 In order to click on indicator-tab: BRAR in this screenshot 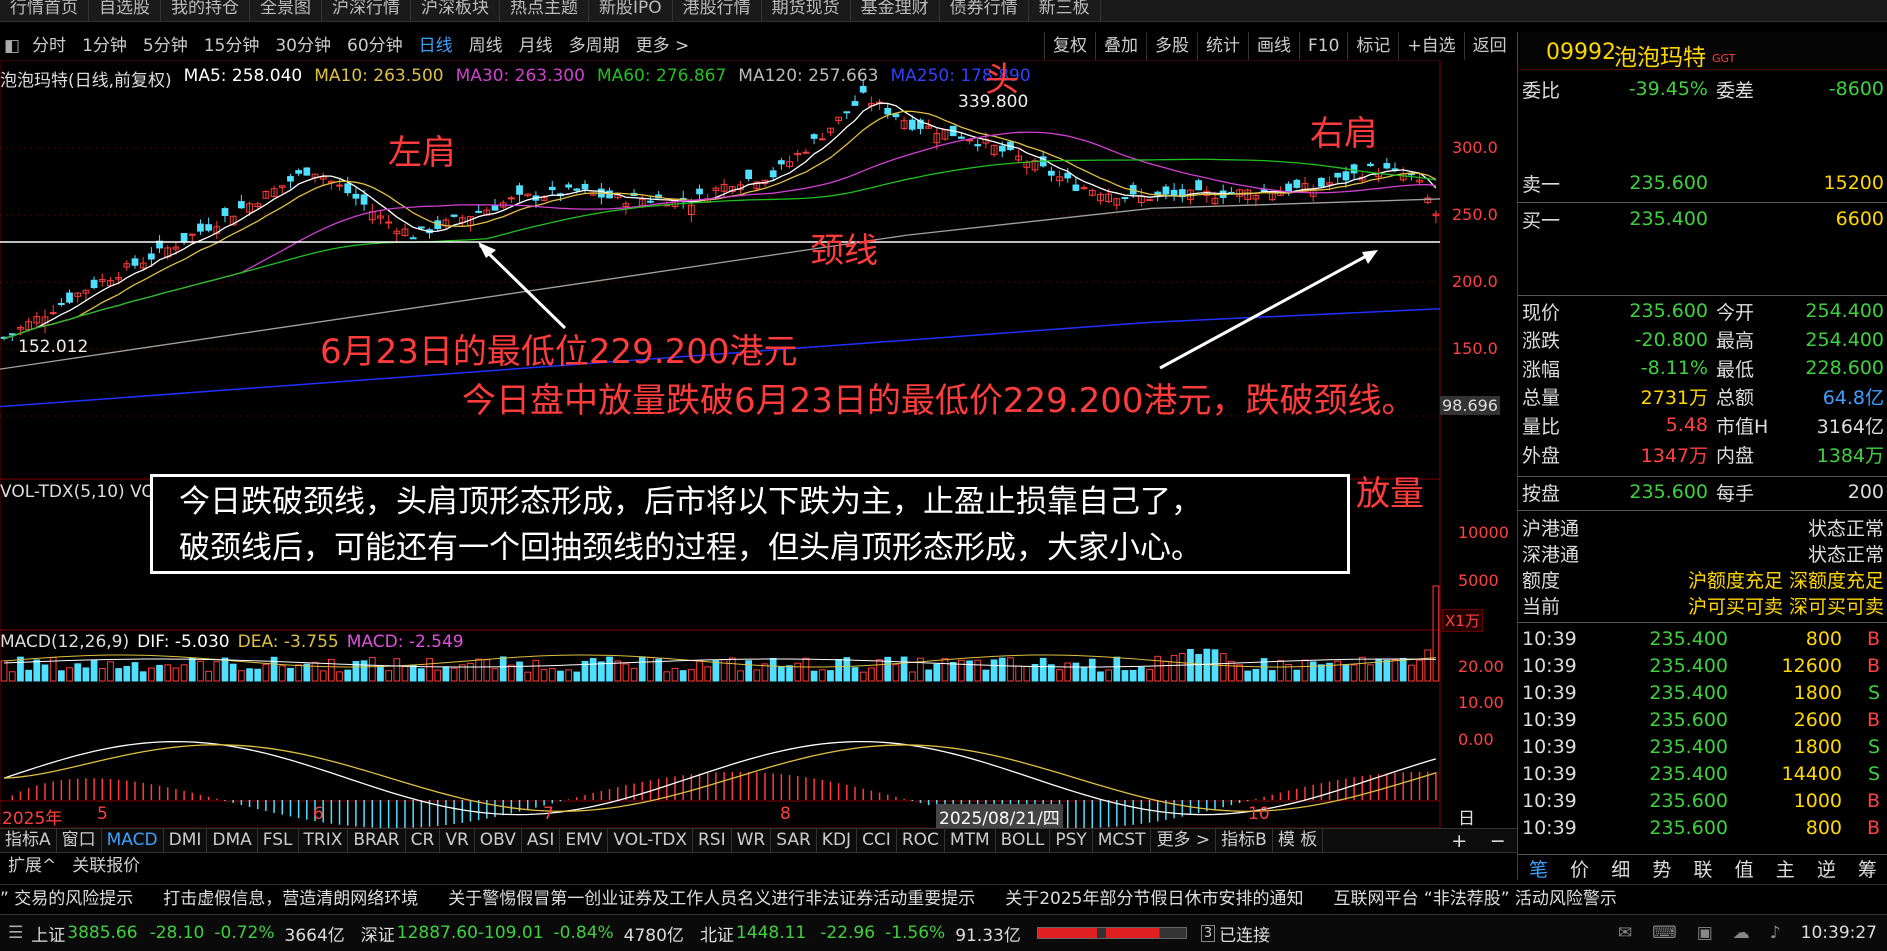, I will do `click(377, 840)`.